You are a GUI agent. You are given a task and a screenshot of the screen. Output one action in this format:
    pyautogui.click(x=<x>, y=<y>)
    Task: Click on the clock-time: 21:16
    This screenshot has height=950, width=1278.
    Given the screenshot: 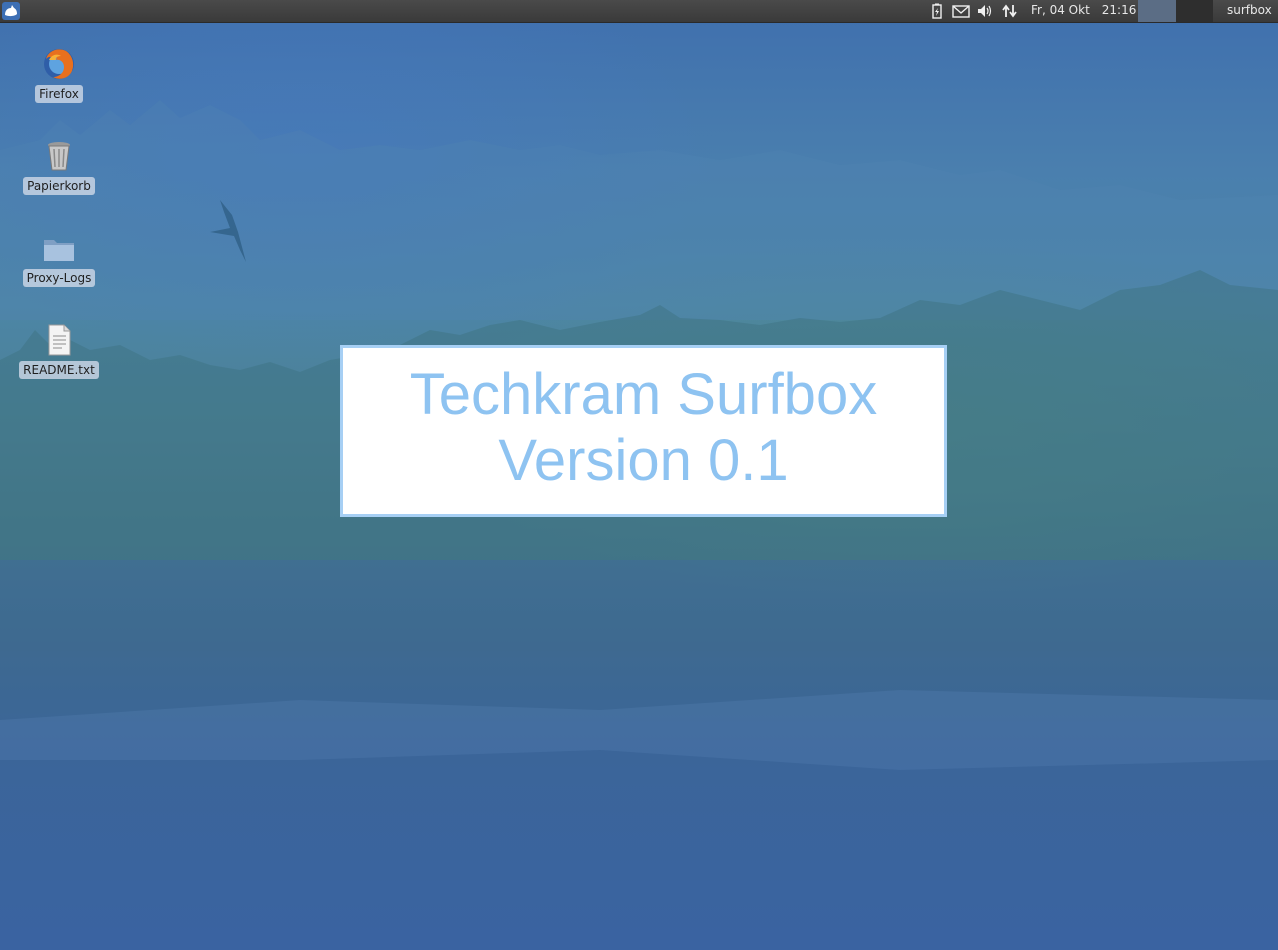 What is the action you would take?
    pyautogui.click(x=1119, y=10)
    